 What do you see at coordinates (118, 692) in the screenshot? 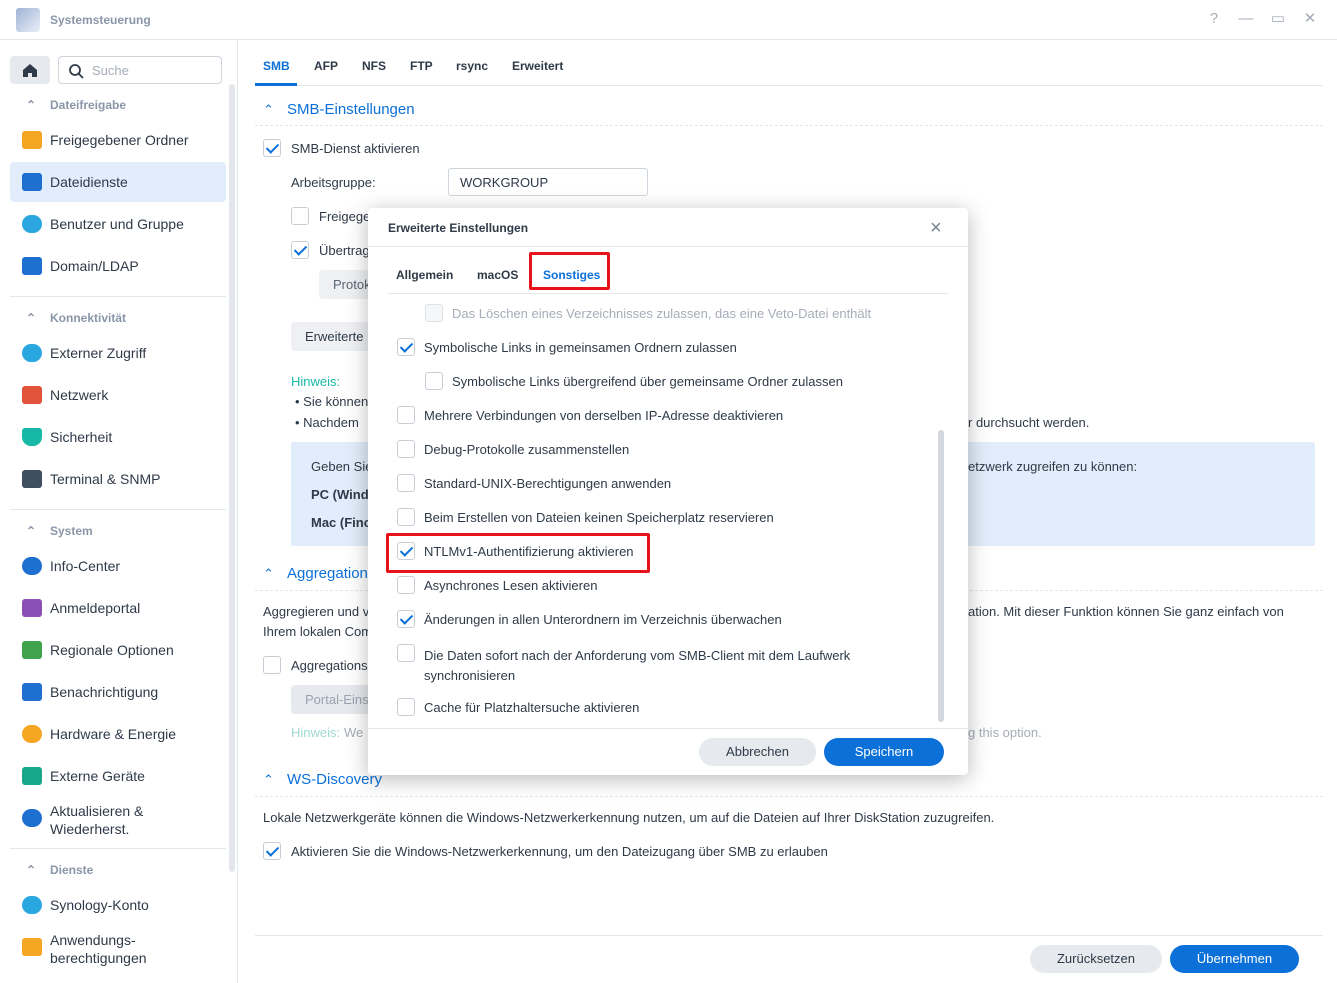
I see `sidebar-item-notification: Benachrichtigung` at bounding box center [118, 692].